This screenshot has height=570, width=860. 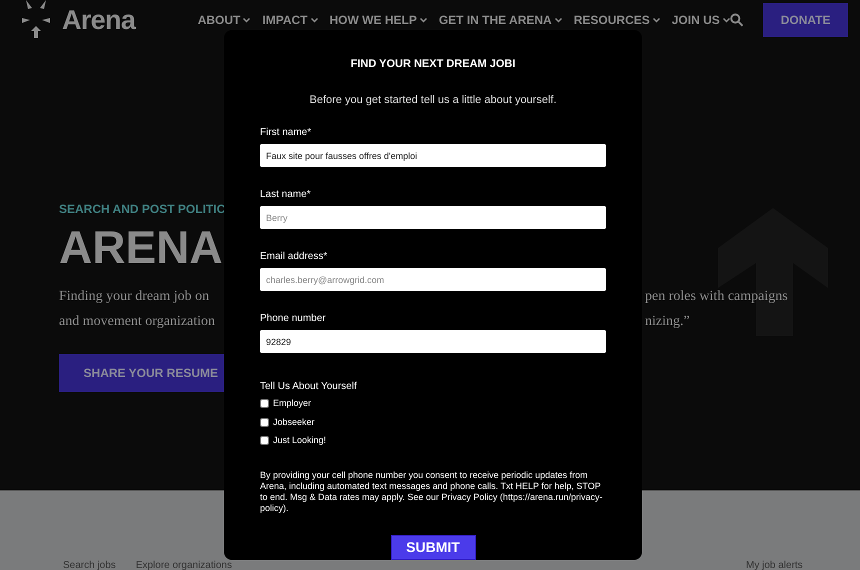 I want to click on hero-text: pen roles with campaigns, so click(x=716, y=297).